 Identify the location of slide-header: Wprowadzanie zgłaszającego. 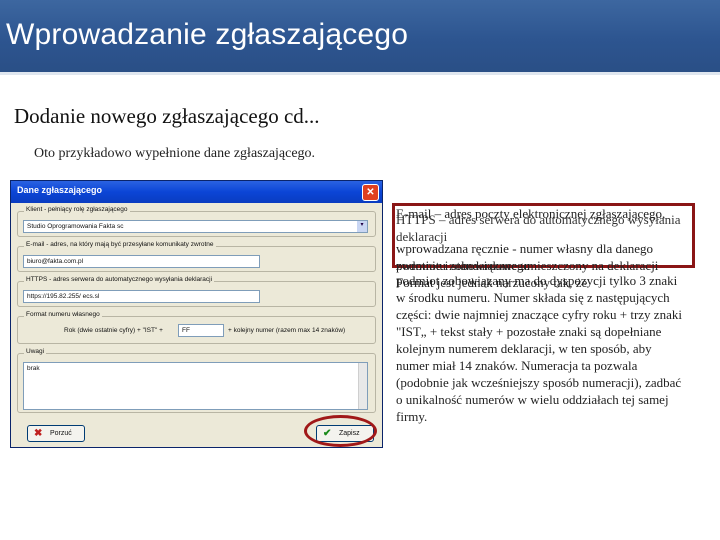
(360, 36).